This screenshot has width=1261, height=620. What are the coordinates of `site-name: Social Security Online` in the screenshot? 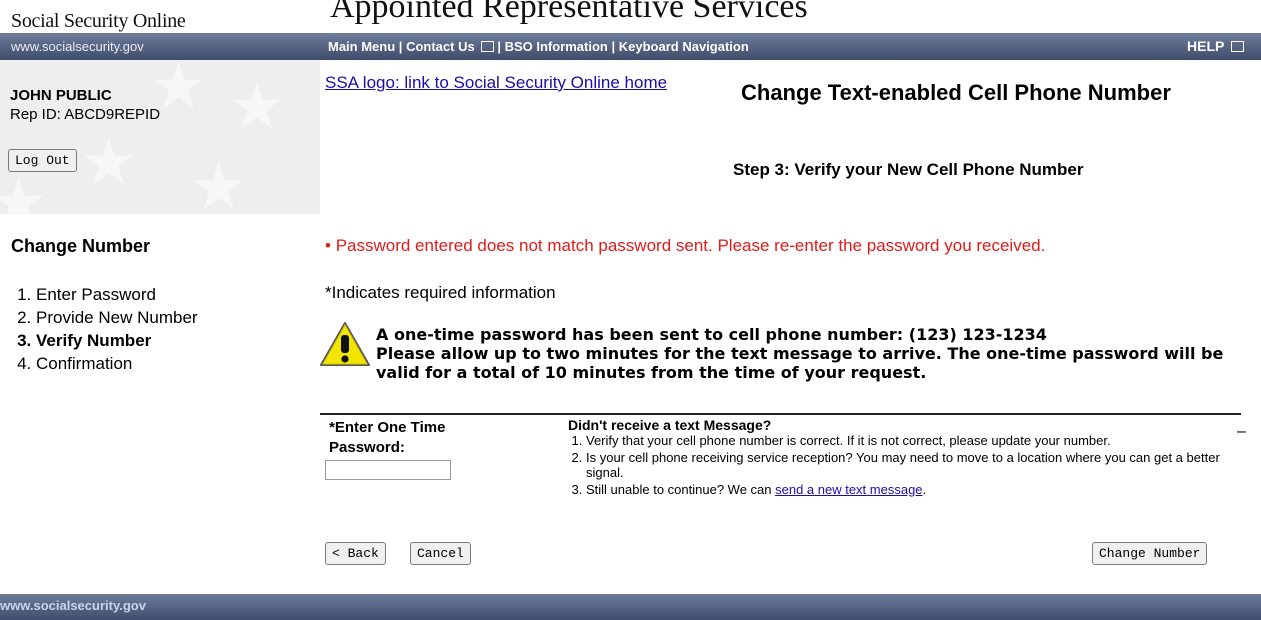 It's located at (98, 21).